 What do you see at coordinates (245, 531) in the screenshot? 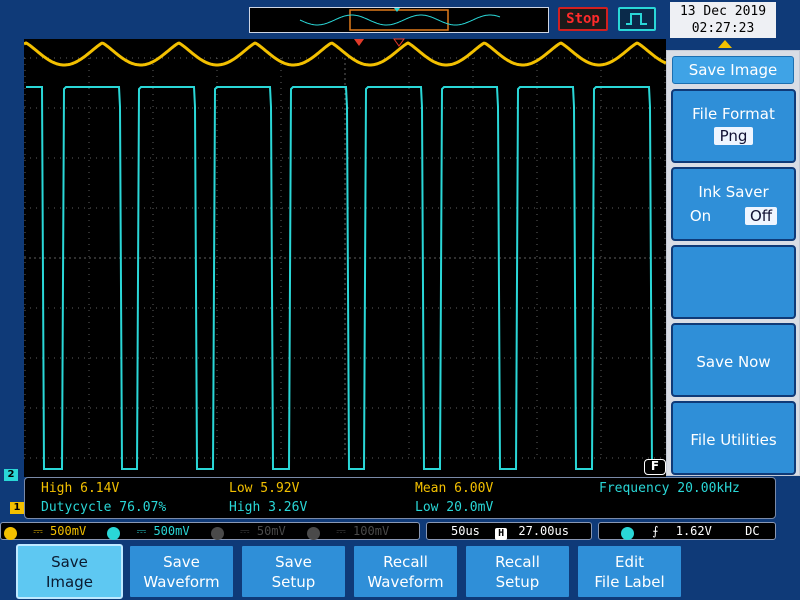
I see `ch3-coupling: ⎓` at bounding box center [245, 531].